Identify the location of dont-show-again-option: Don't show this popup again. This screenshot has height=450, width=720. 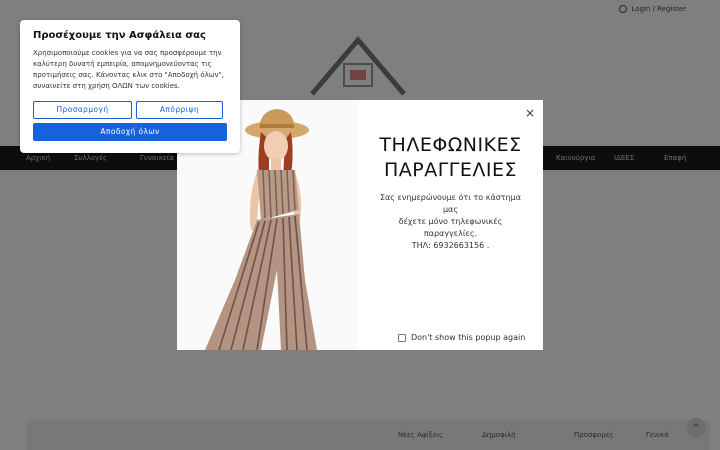
(461, 337).